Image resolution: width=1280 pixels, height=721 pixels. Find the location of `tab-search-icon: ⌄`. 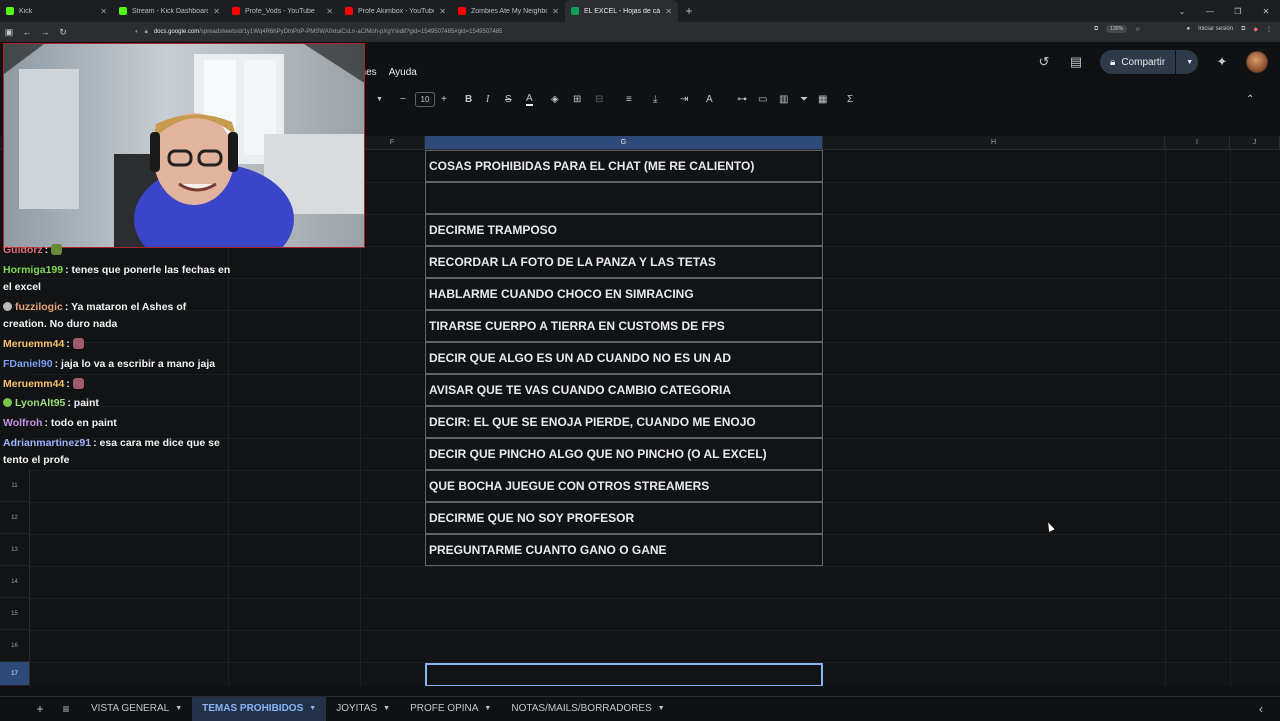

tab-search-icon: ⌄ is located at coordinates (1182, 11).